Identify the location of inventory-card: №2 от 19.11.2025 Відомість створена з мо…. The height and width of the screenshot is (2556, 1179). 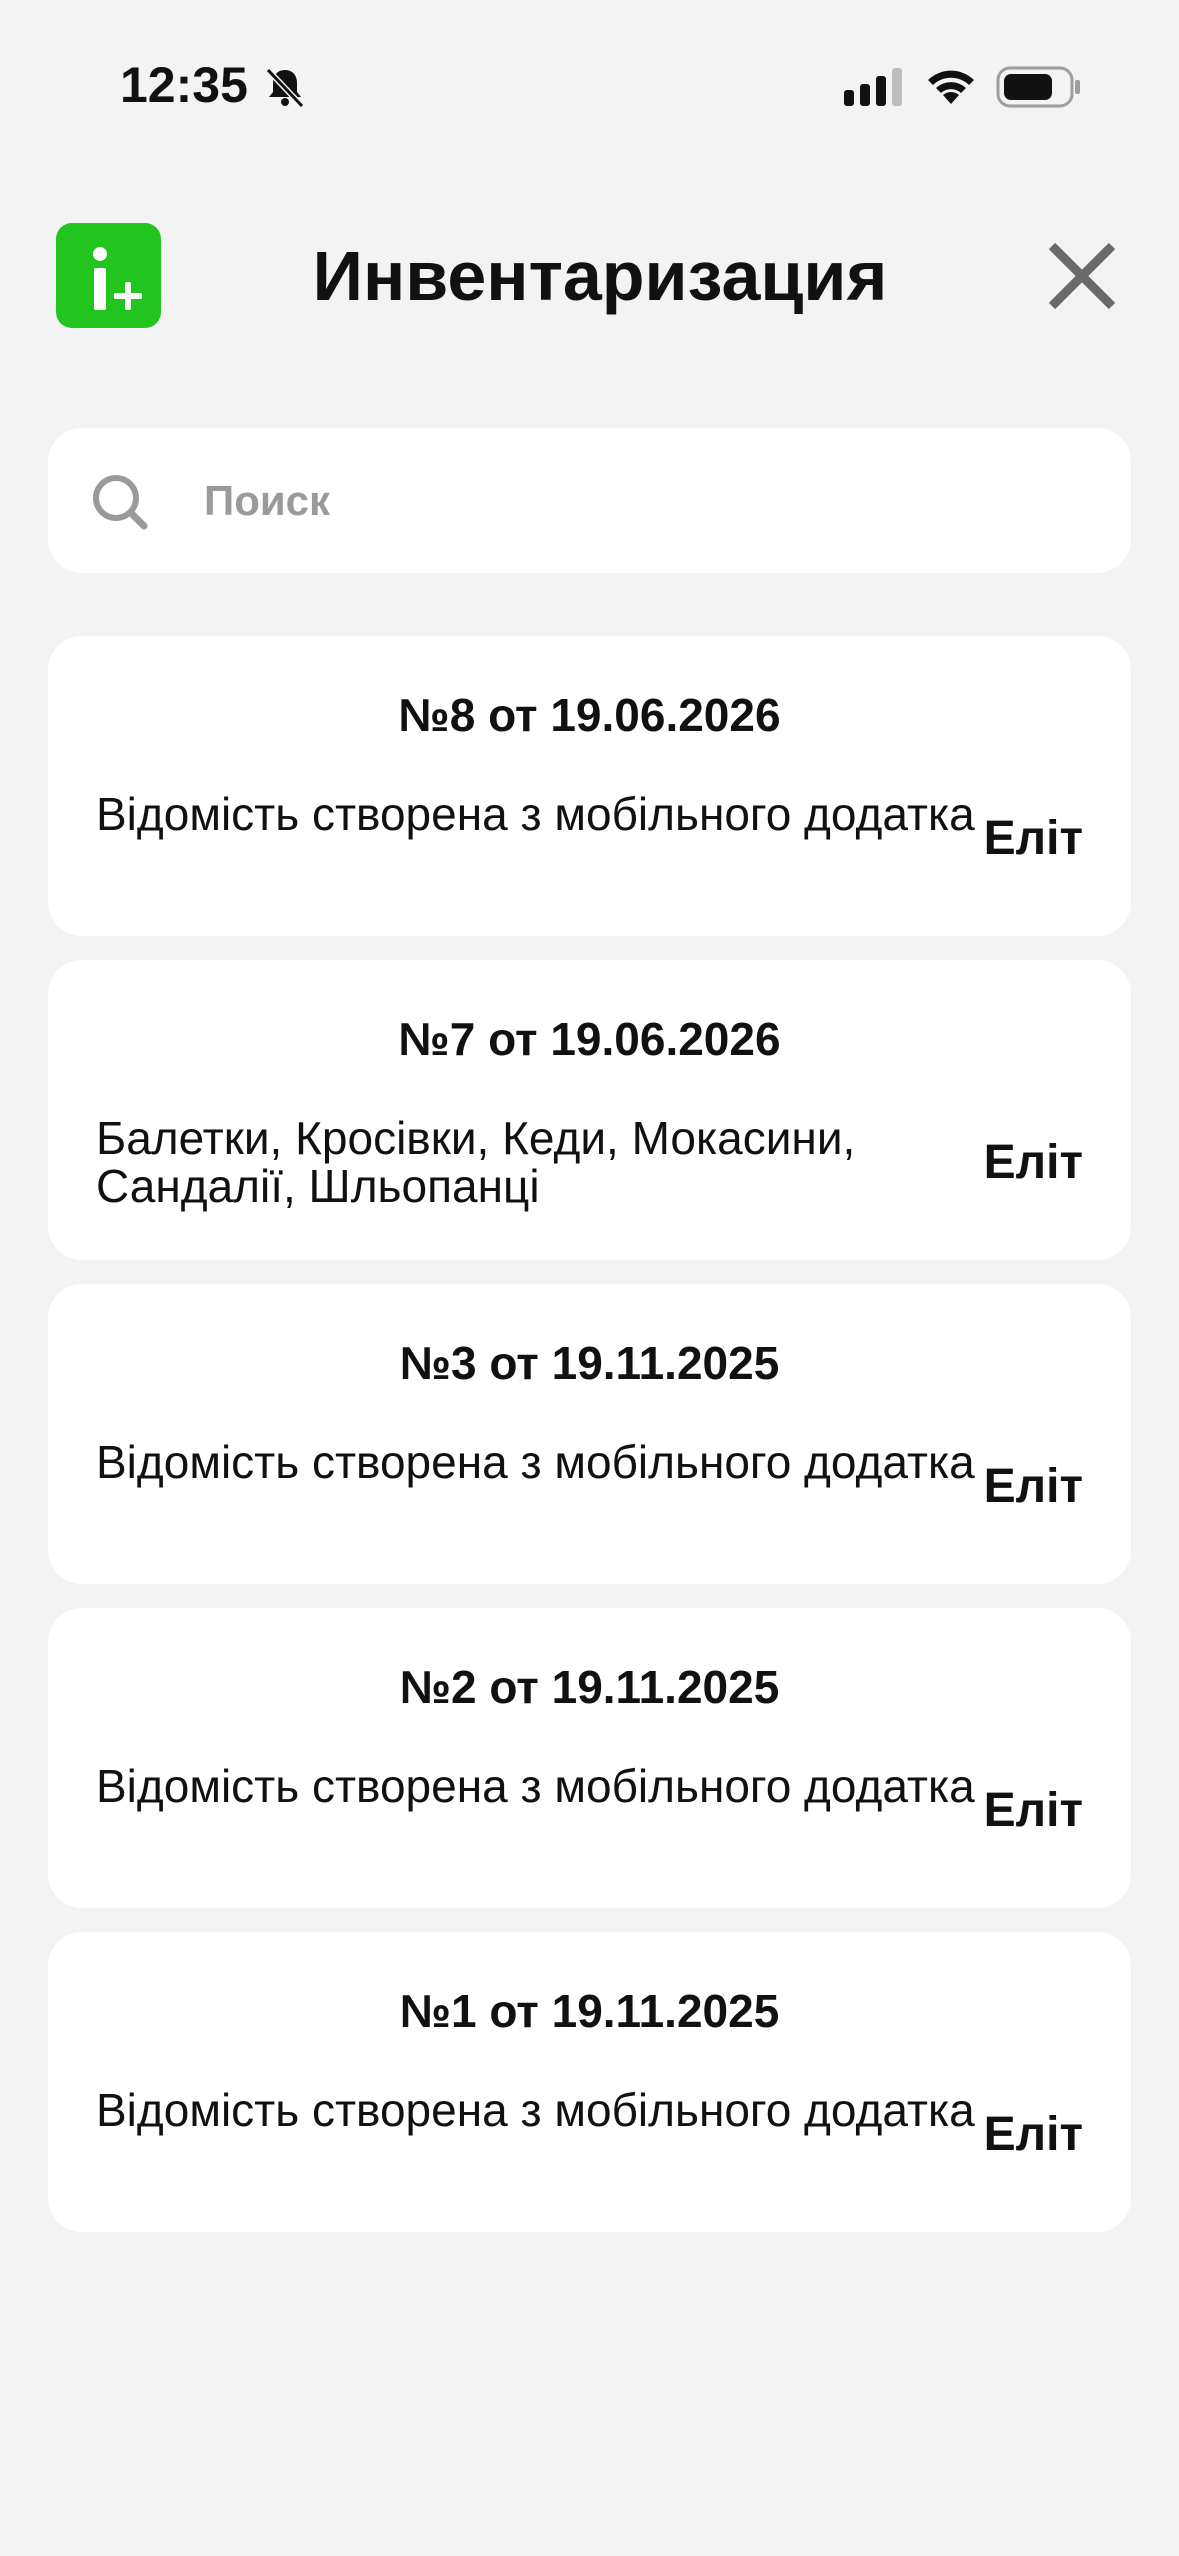
(589, 1758).